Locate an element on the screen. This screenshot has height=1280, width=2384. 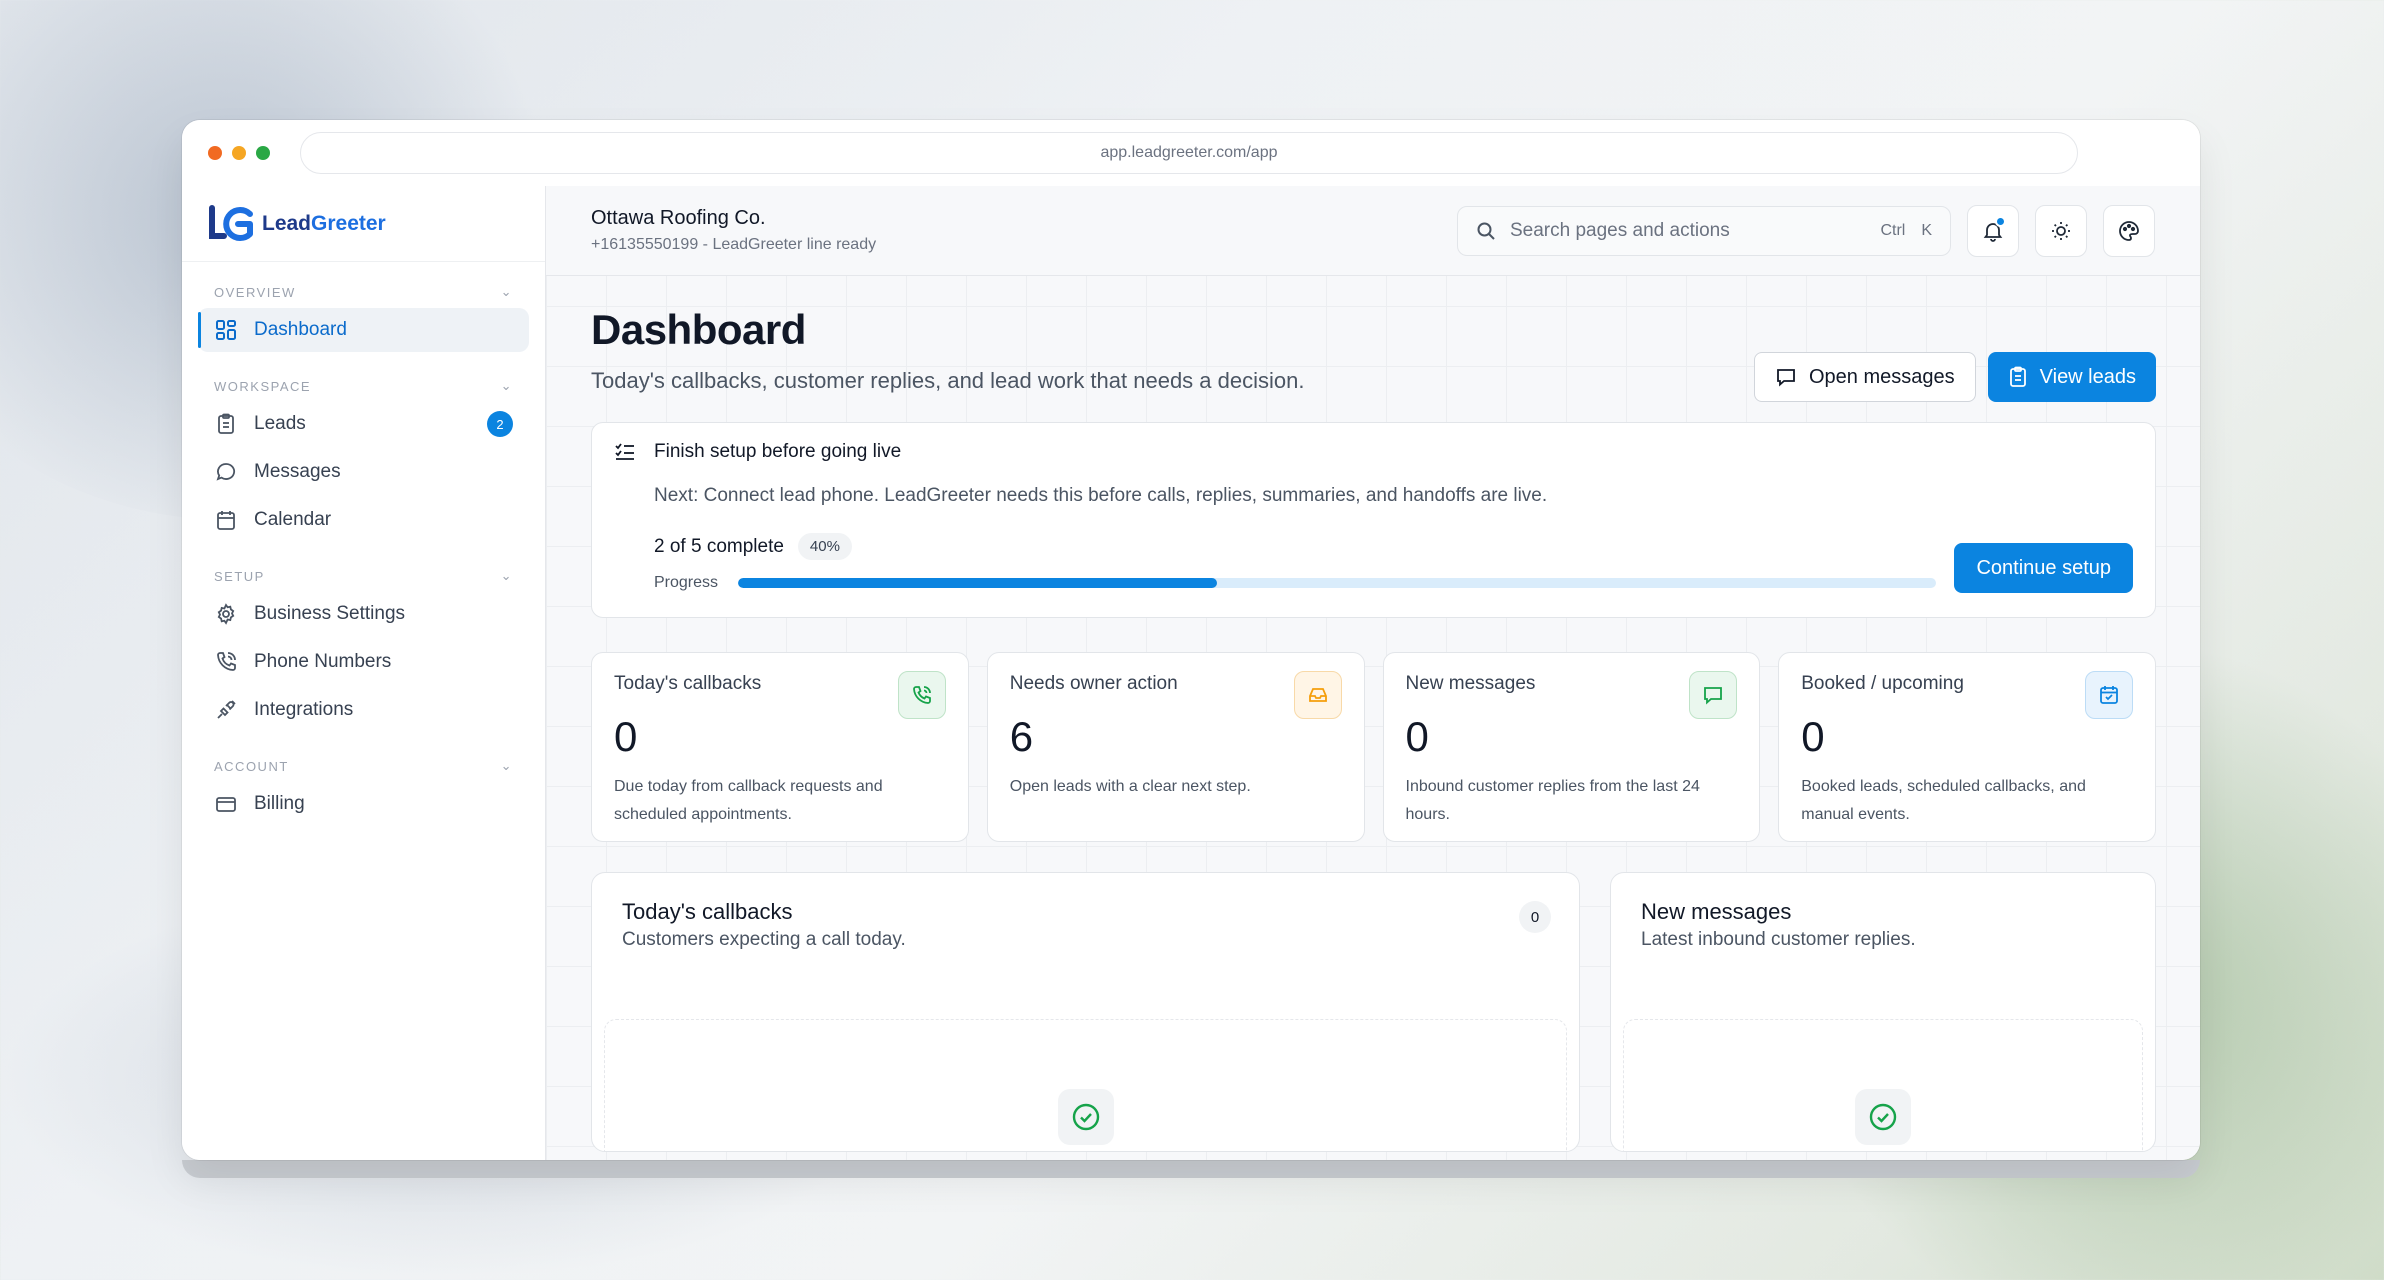
phone-icon is located at coordinates (226, 662).